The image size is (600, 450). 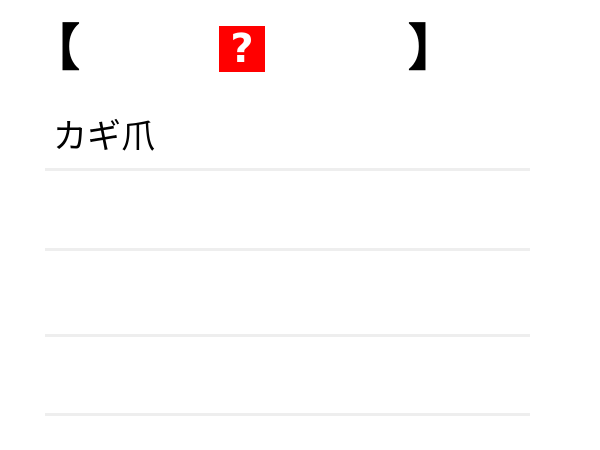 What do you see at coordinates (55, 48) in the screenshot?
I see `left-bracket: 【` at bounding box center [55, 48].